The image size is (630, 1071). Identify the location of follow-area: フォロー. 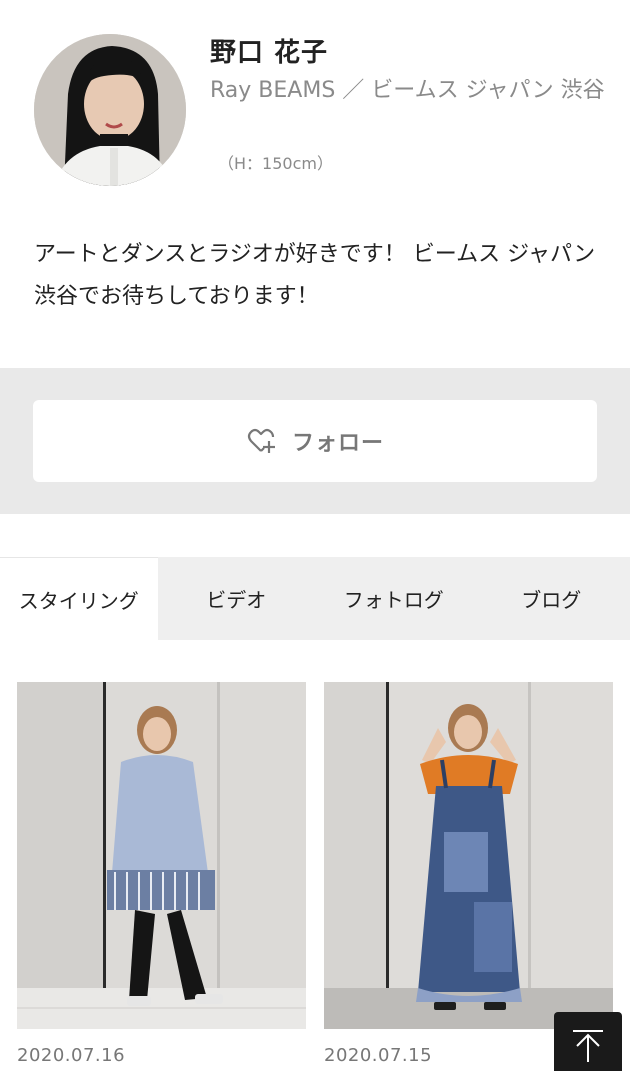
(315, 441).